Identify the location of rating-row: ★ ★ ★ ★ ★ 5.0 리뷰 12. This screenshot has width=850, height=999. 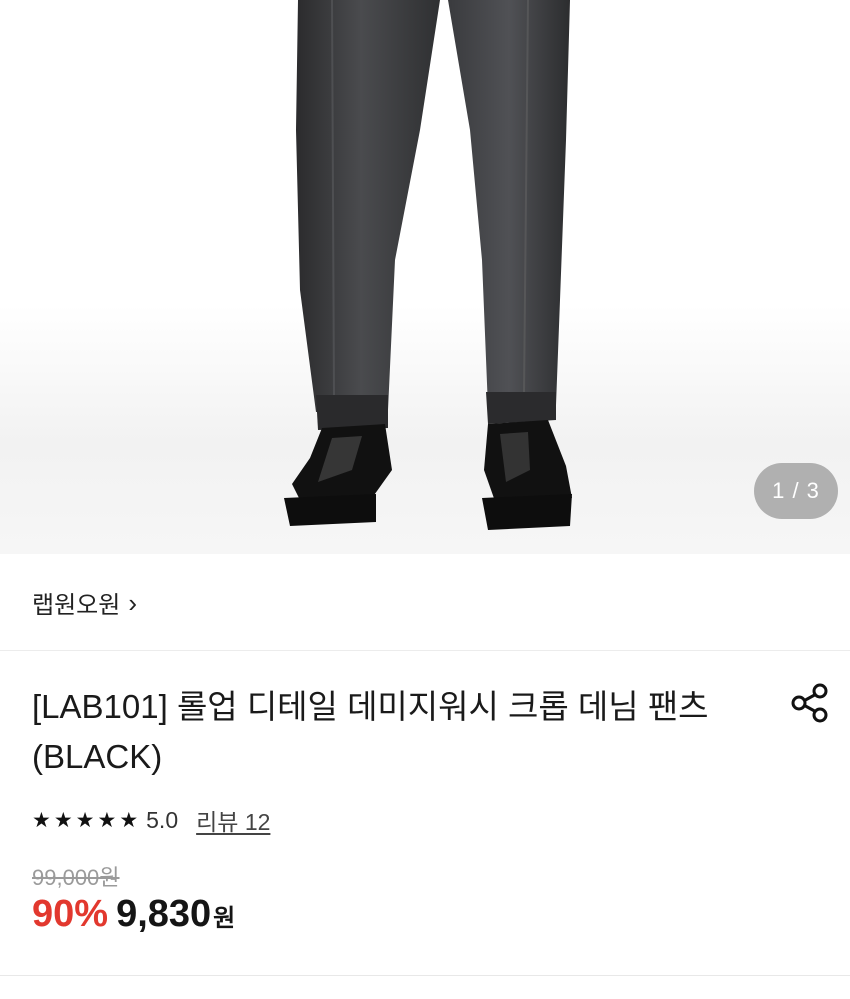
(151, 820).